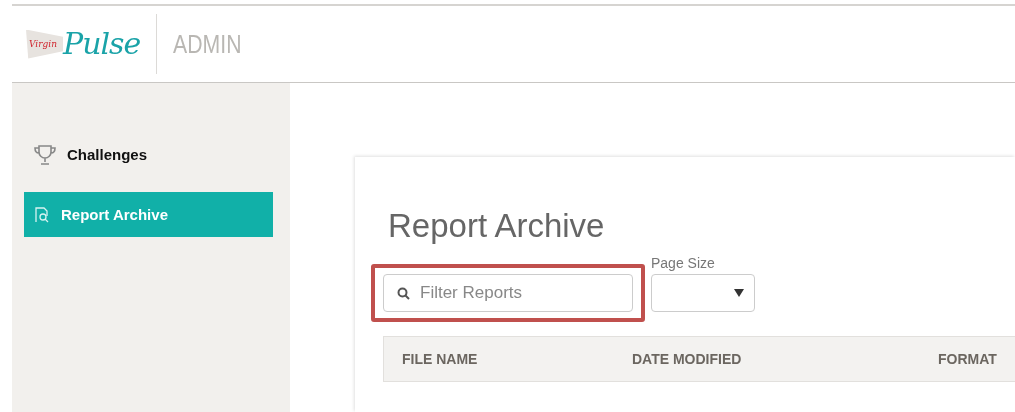  I want to click on page-title: Report Archive, so click(497, 226).